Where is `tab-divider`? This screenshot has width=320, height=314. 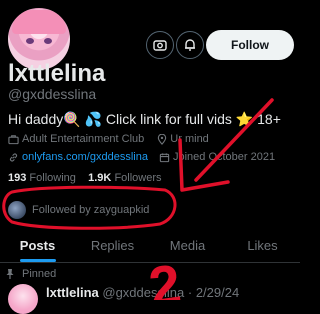 tab-divider is located at coordinates (150, 262).